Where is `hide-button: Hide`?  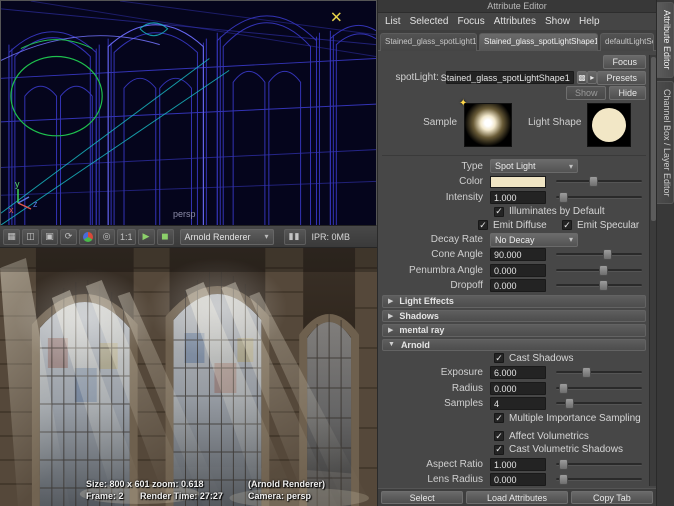
hide-button: Hide is located at coordinates (627, 93).